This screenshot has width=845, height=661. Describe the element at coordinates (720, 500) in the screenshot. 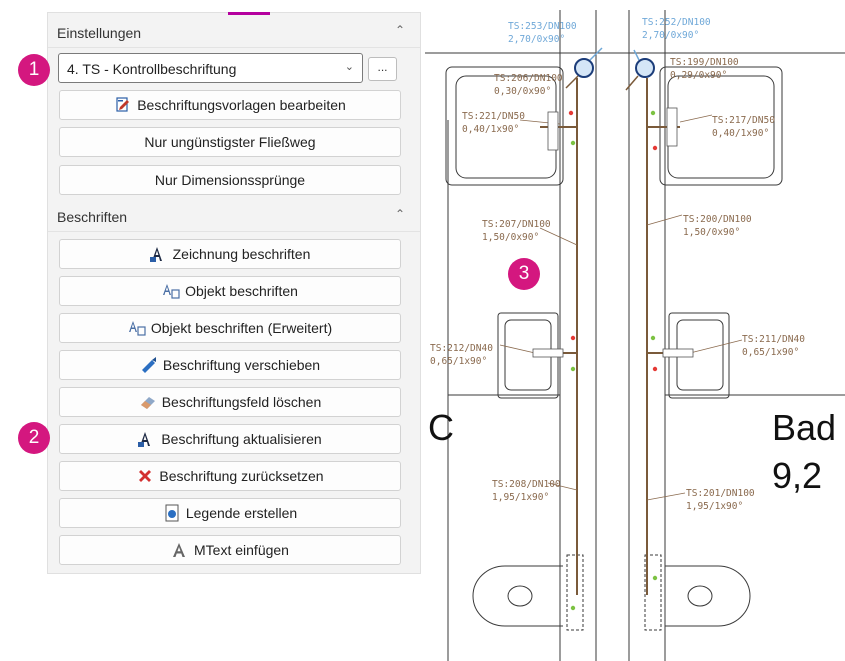

I see `pipe-label-ts201: TS:201/DN100 1,95/1x90°` at that location.